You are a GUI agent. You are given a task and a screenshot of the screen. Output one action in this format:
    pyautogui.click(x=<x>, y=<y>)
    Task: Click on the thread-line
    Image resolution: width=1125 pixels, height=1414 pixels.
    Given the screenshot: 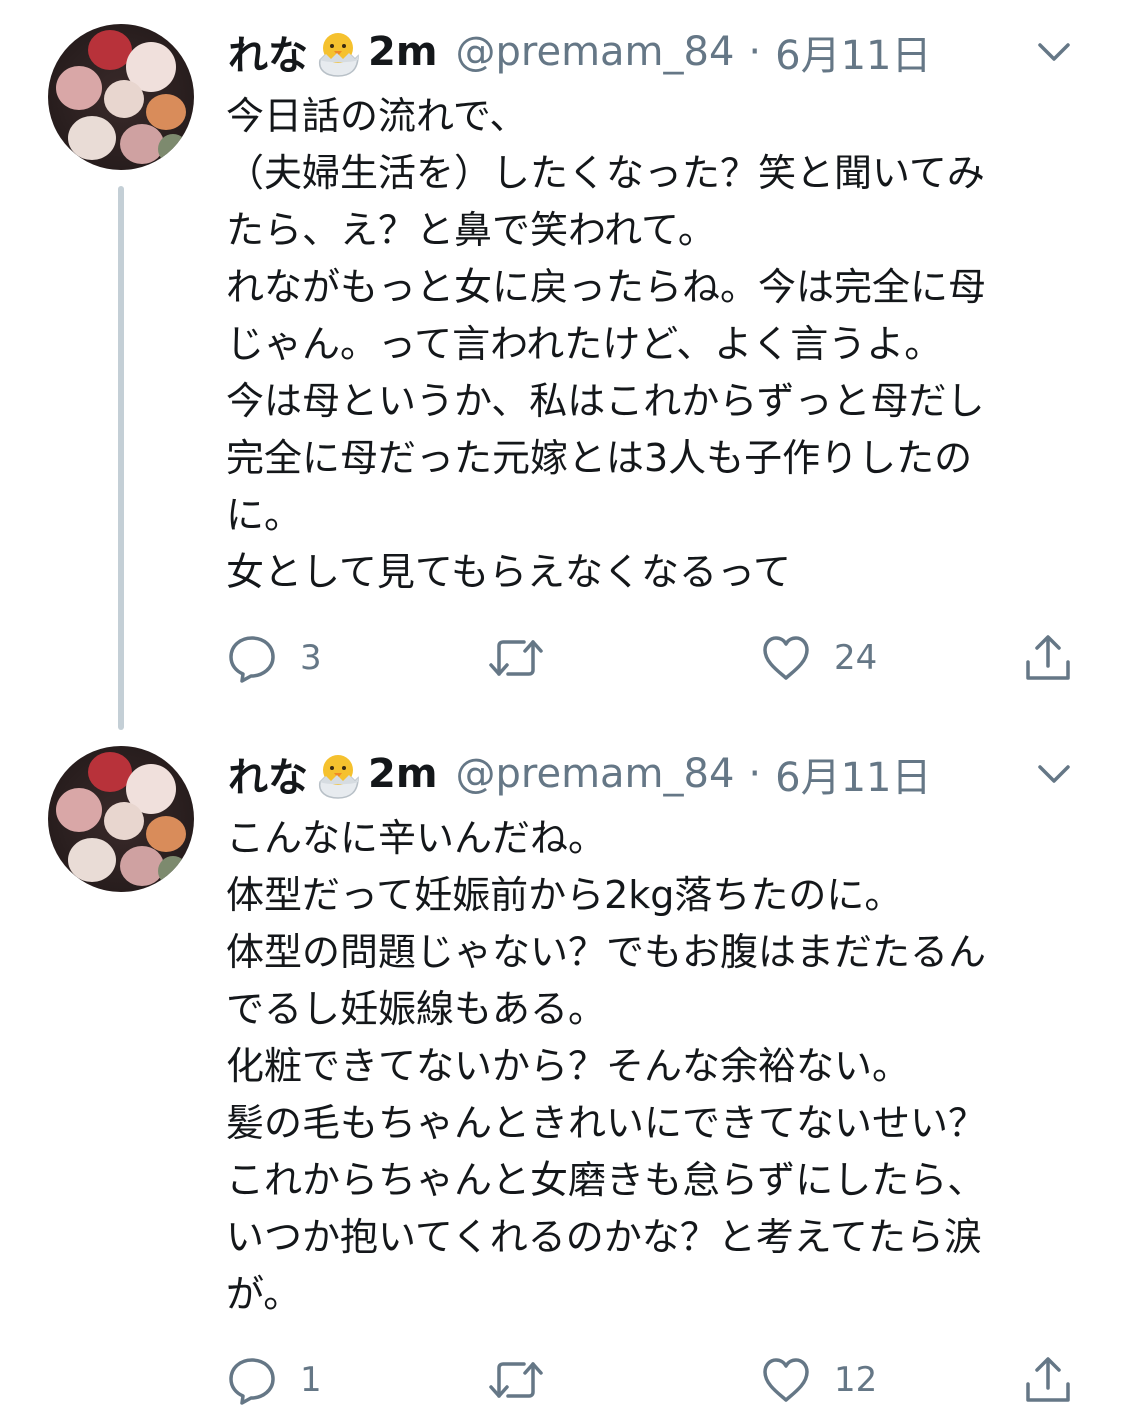 What is the action you would take?
    pyautogui.click(x=121, y=458)
    